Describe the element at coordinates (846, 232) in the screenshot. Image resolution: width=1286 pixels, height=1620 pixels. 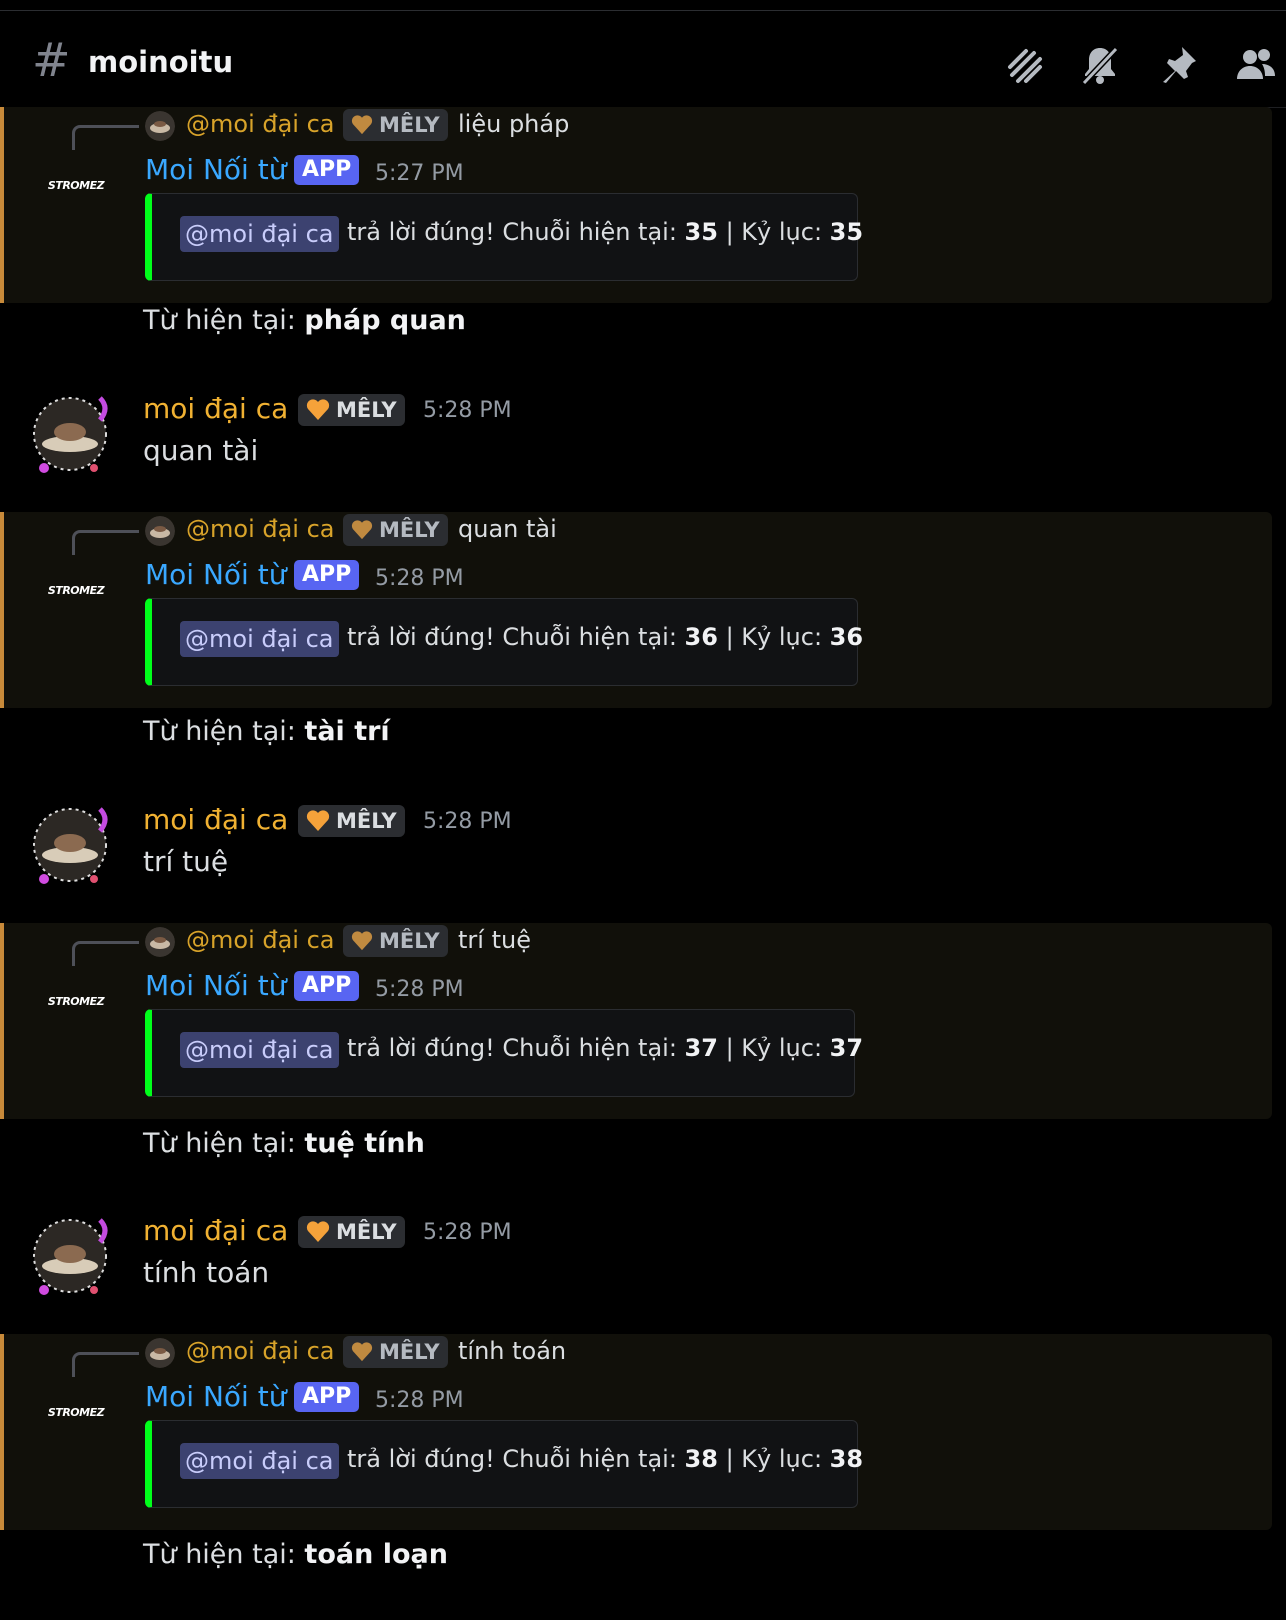
I see `record-value: 35` at that location.